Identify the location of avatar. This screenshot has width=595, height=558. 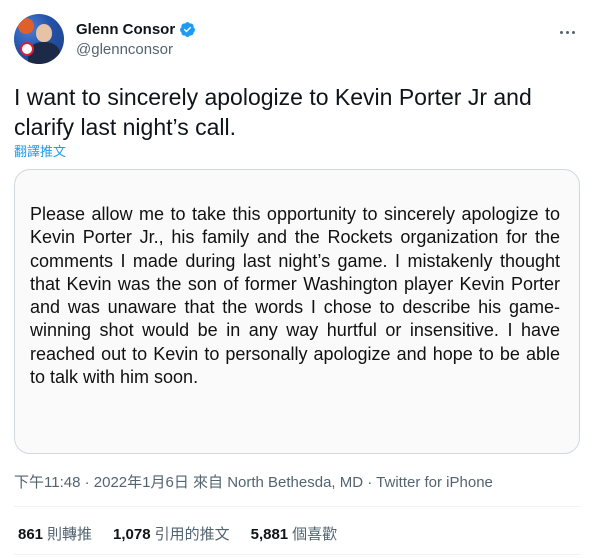
(39, 39).